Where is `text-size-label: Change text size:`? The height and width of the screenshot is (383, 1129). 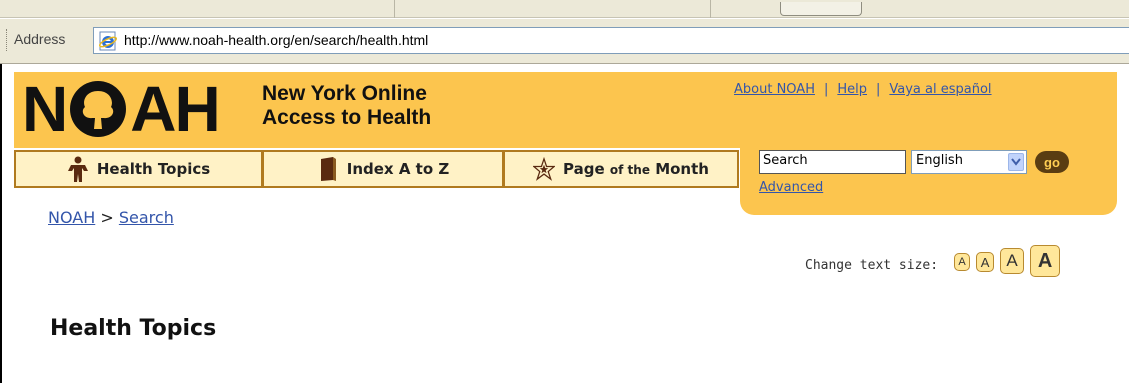 text-size-label: Change text size: is located at coordinates (872, 265).